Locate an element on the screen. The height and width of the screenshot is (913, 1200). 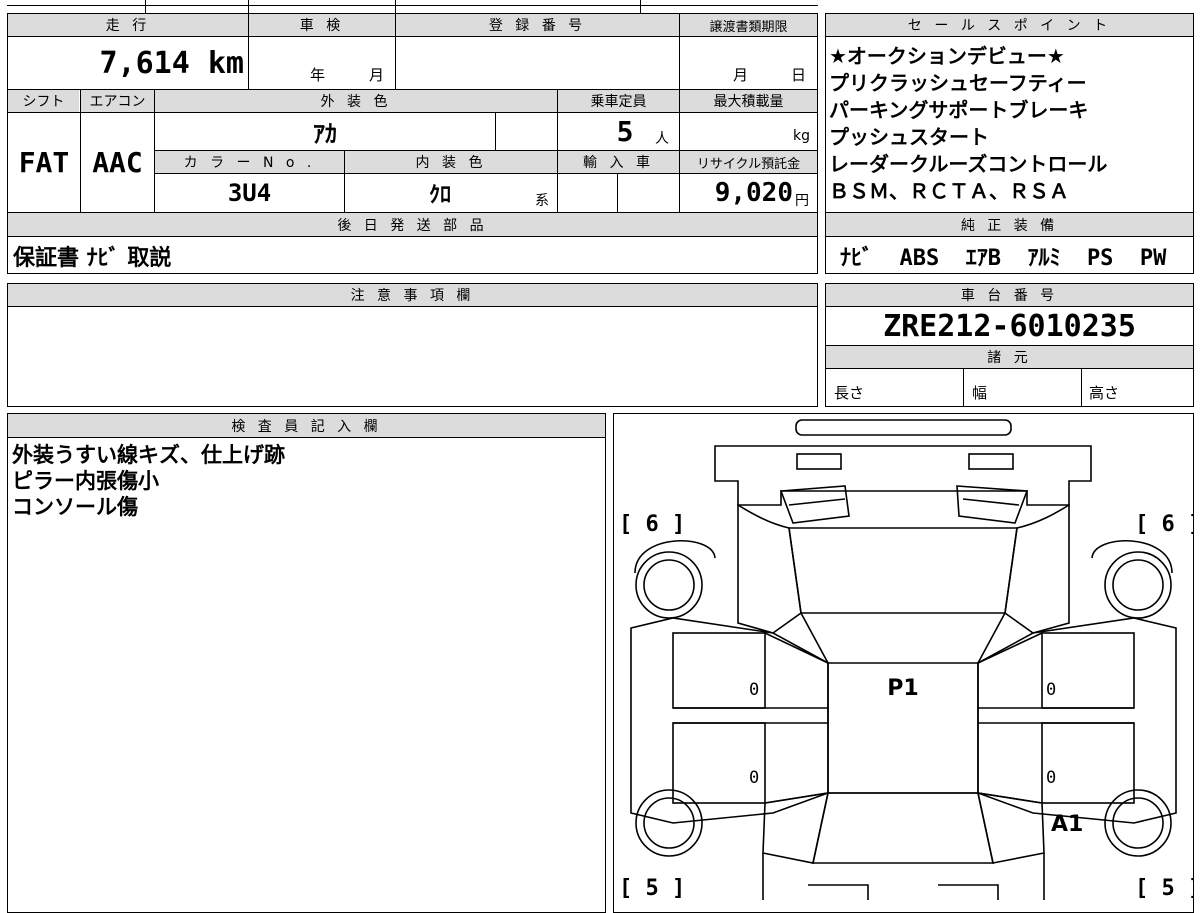
transfer-month-unit: 月 is located at coordinates (741, 75).